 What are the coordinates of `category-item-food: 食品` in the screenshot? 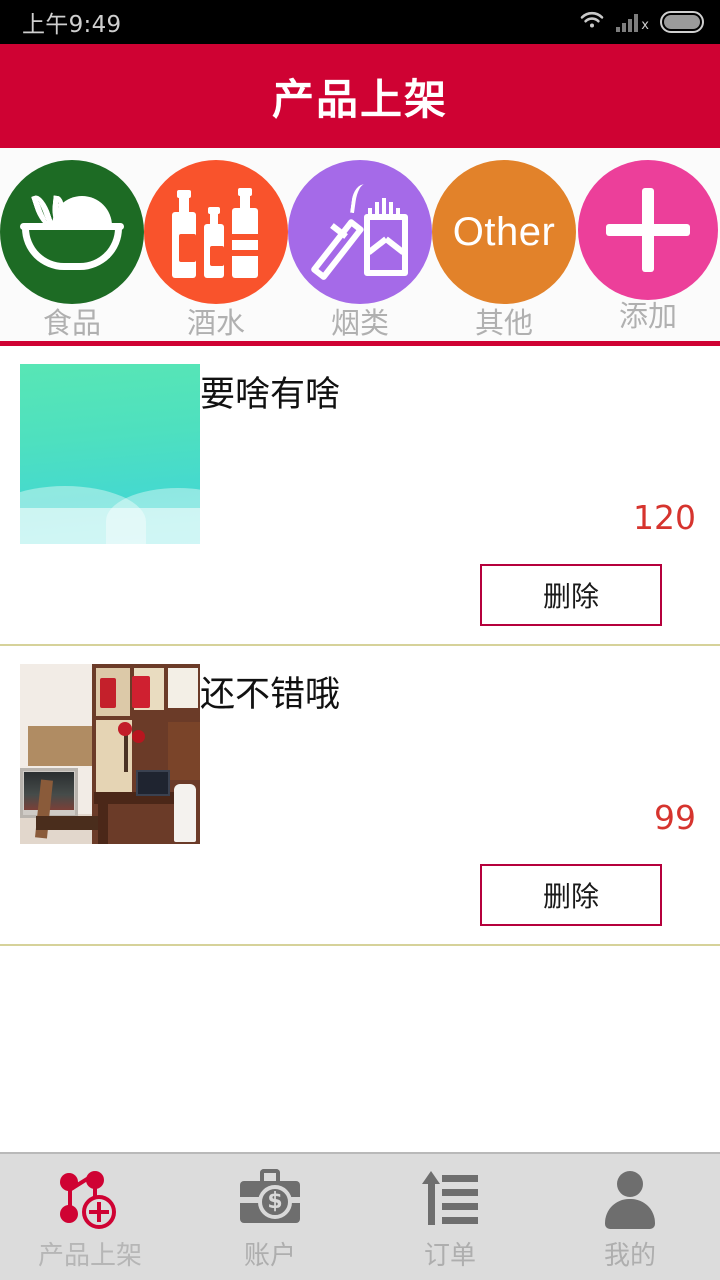 It's located at (72, 250).